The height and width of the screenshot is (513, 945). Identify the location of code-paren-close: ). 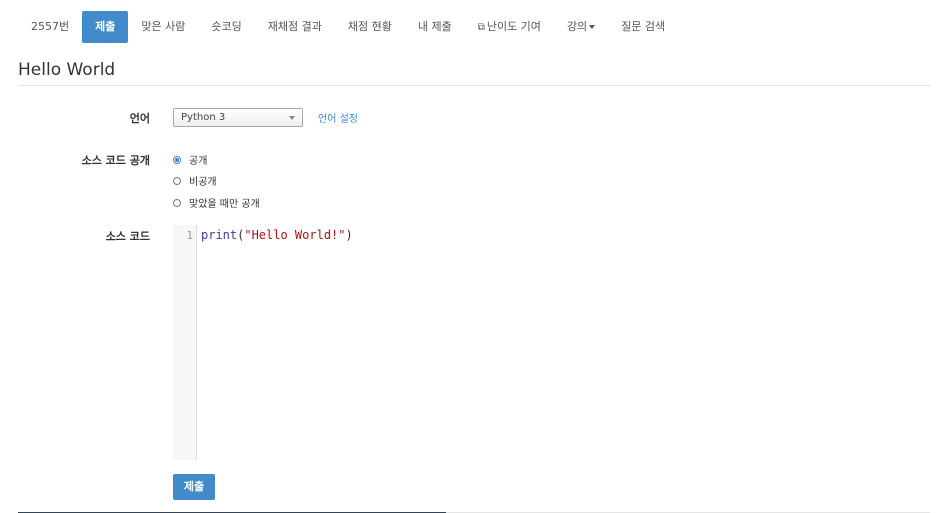
(349, 235).